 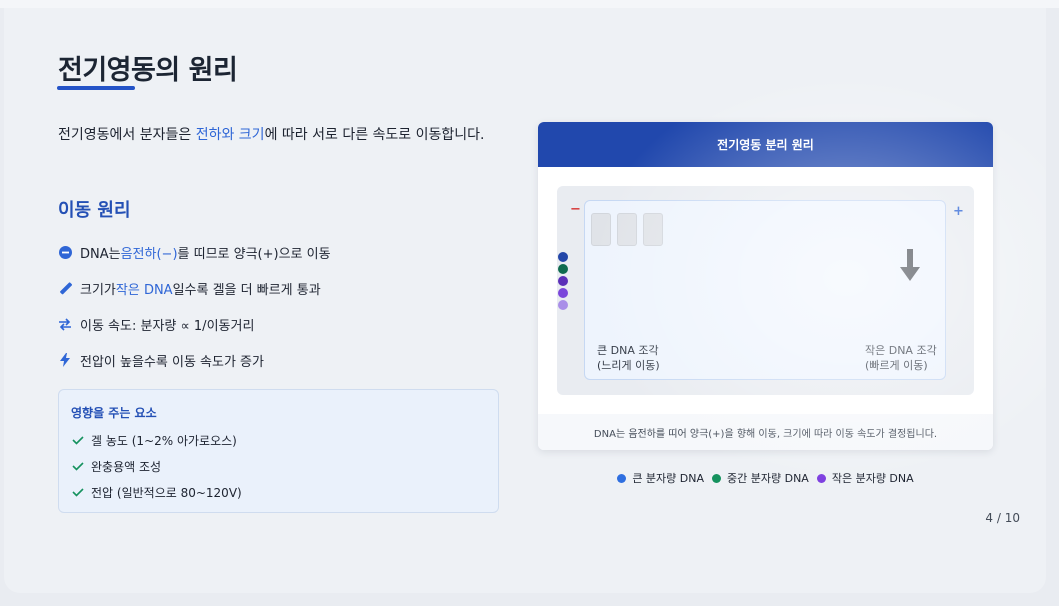 What do you see at coordinates (575, 209) in the screenshot?
I see `negative-electrode-label: −` at bounding box center [575, 209].